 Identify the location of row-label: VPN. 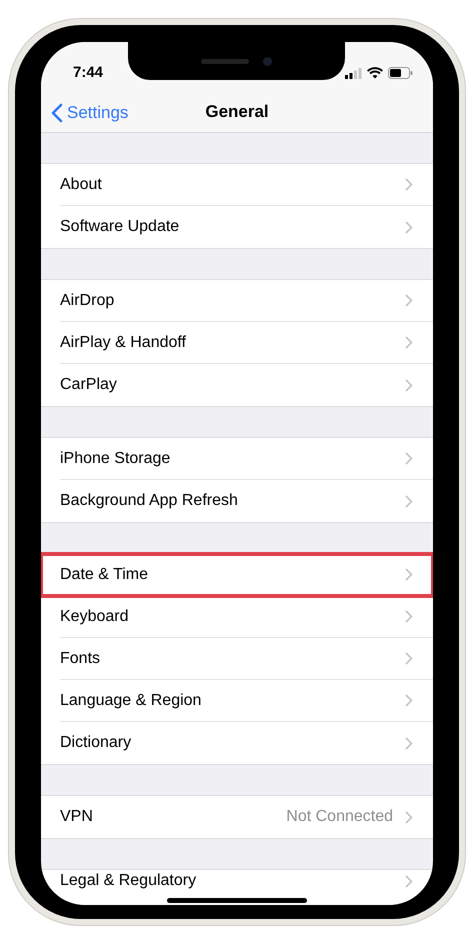
(76, 817).